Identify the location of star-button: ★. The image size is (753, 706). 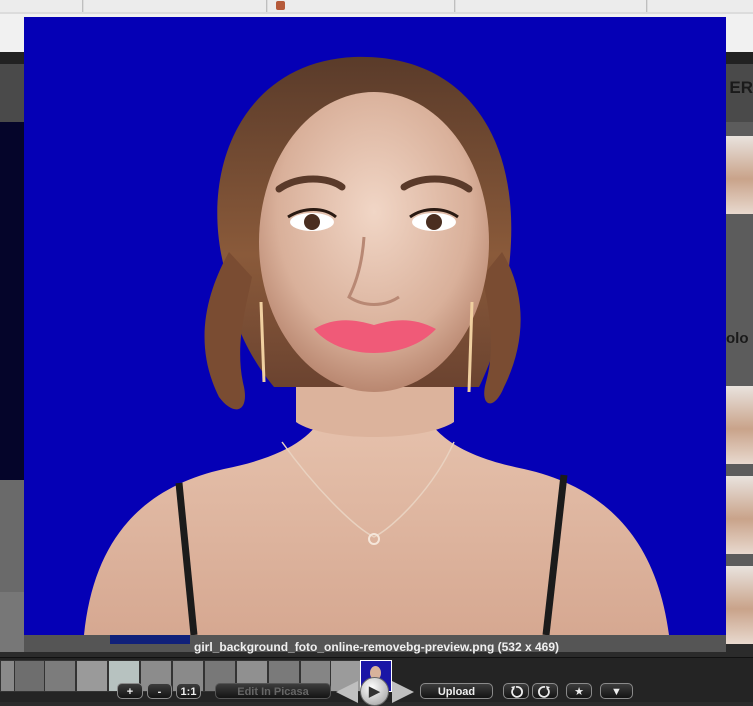
(579, 691).